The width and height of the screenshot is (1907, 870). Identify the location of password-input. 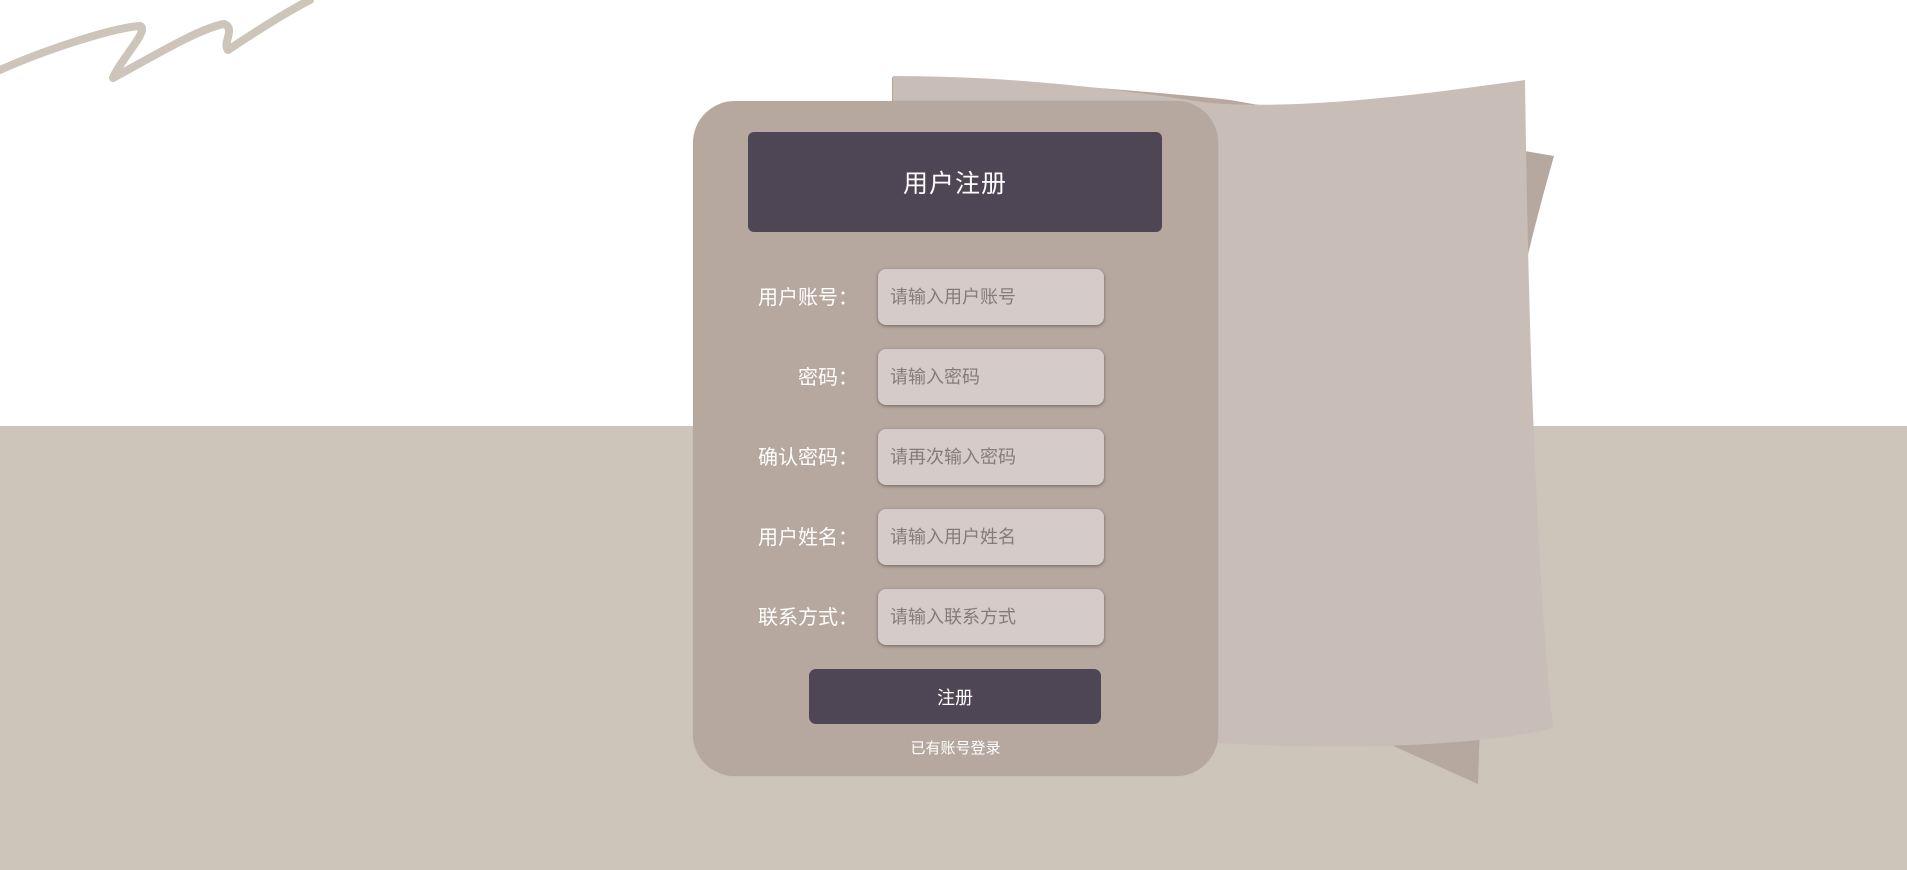
(991, 377).